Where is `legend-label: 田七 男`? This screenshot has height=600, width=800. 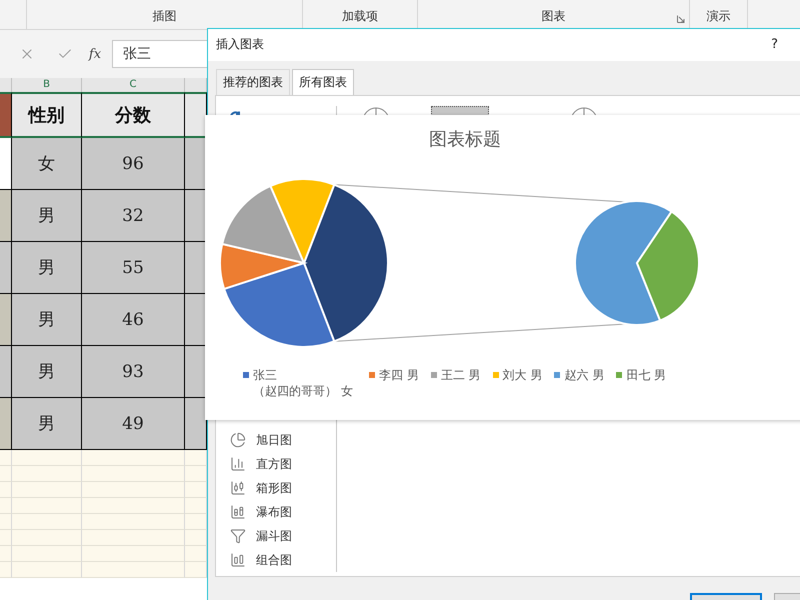
legend-label: 田七 男 is located at coordinates (646, 375).